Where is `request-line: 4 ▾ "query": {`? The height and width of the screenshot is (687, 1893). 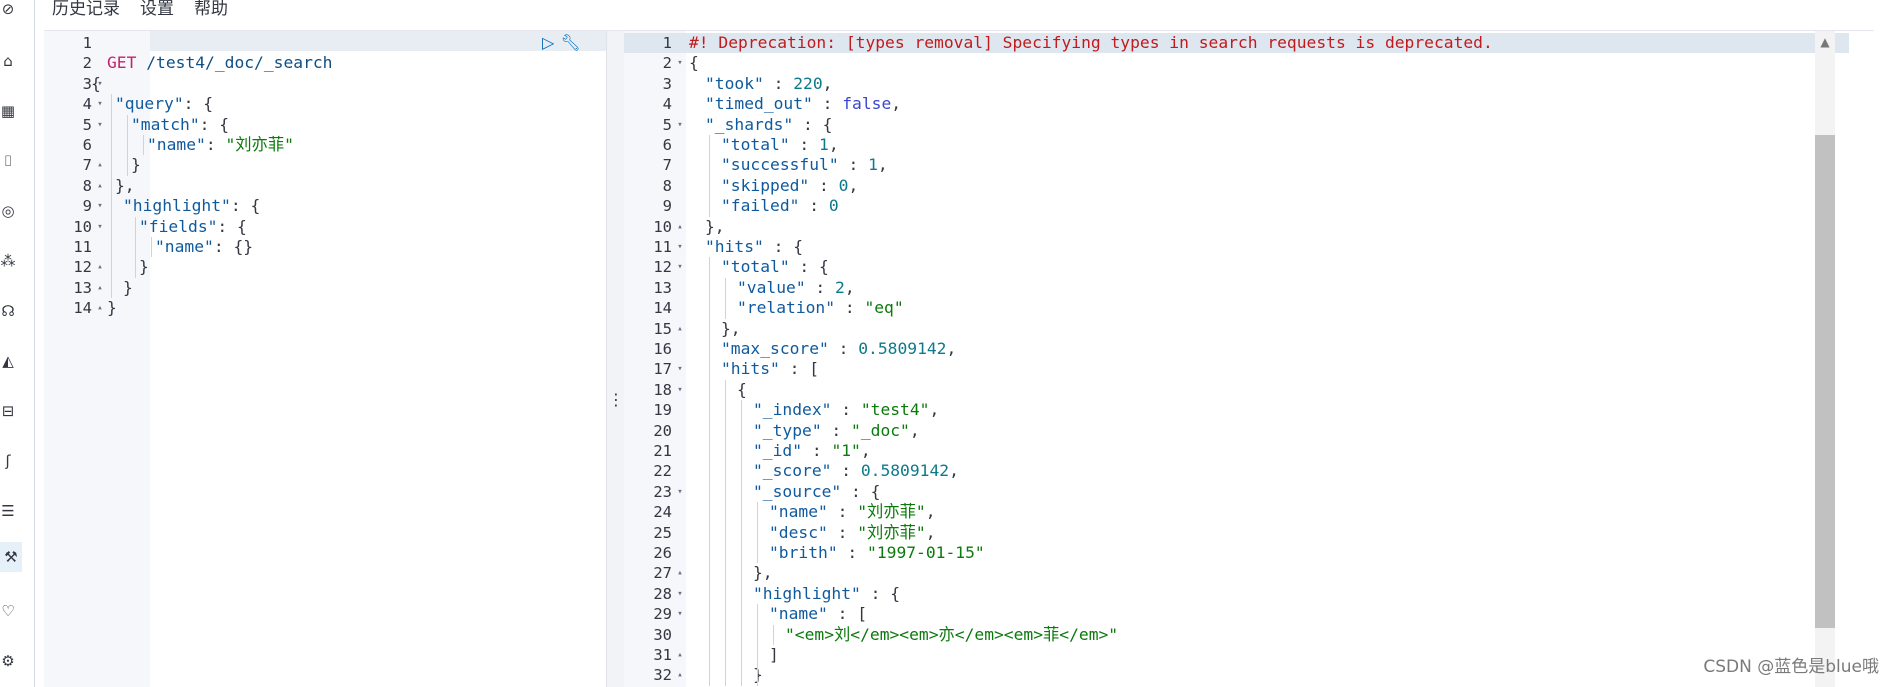 request-line: 4 ▾ "query": { is located at coordinates (325, 104).